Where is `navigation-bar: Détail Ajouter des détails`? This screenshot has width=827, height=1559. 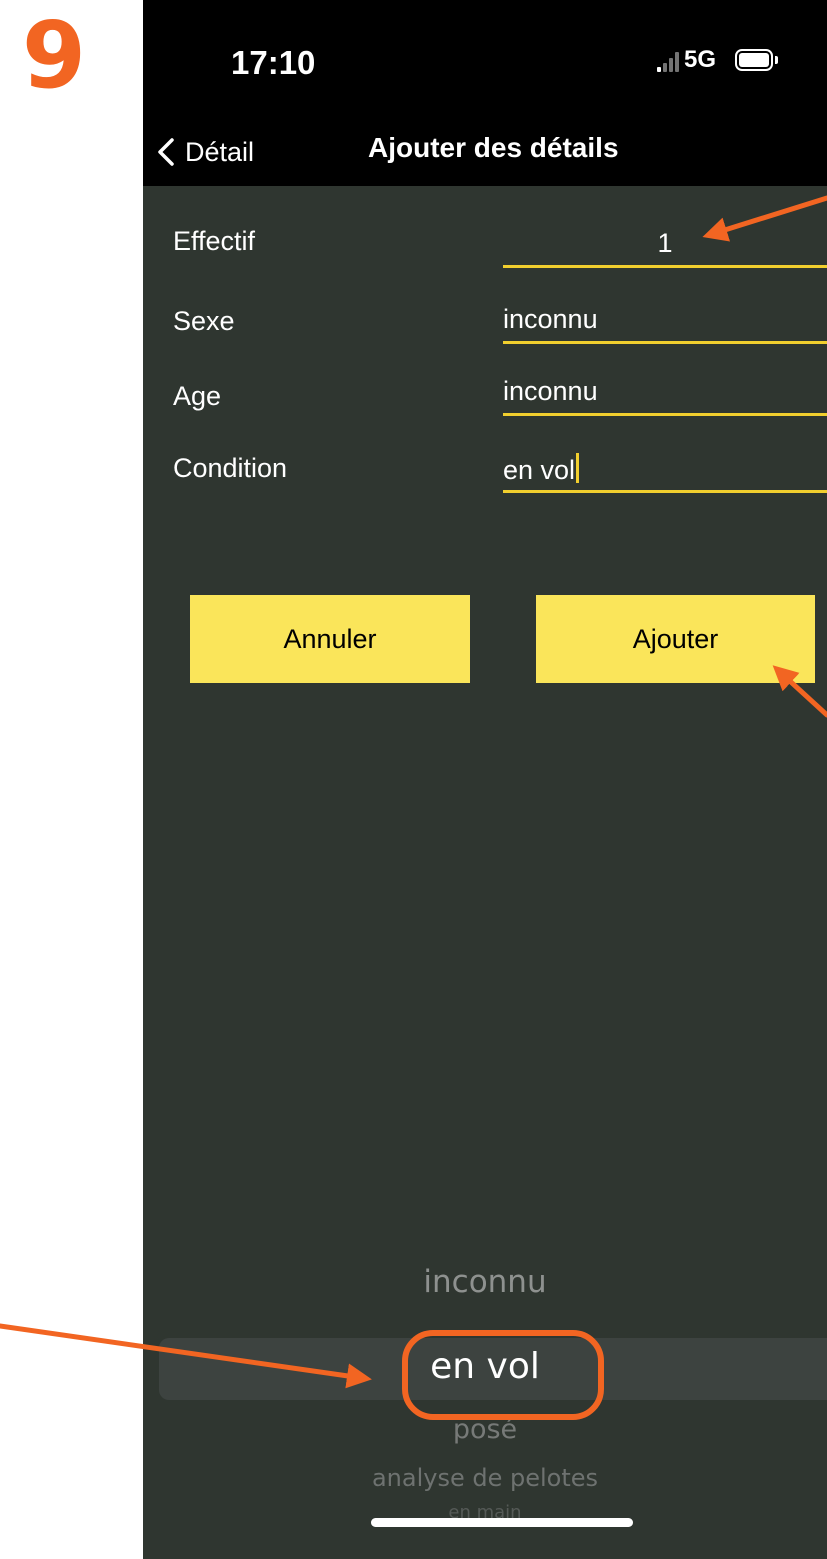 navigation-bar: Détail Ajouter des détails is located at coordinates (485, 152).